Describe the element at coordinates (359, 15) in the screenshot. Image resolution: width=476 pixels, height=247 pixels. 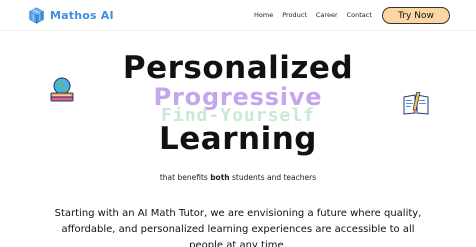
I see `nav-link-contact: Contact` at that location.